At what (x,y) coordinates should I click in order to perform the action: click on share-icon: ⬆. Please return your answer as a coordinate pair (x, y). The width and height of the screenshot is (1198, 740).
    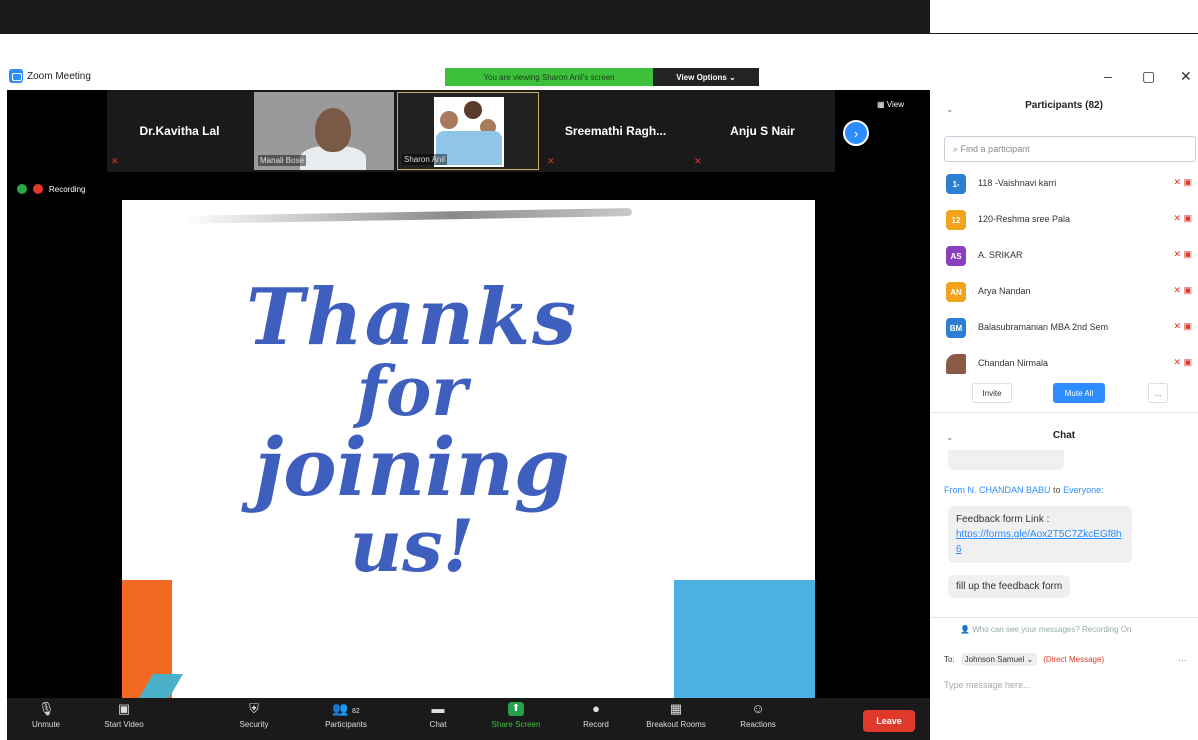
    Looking at the image, I should click on (516, 709).